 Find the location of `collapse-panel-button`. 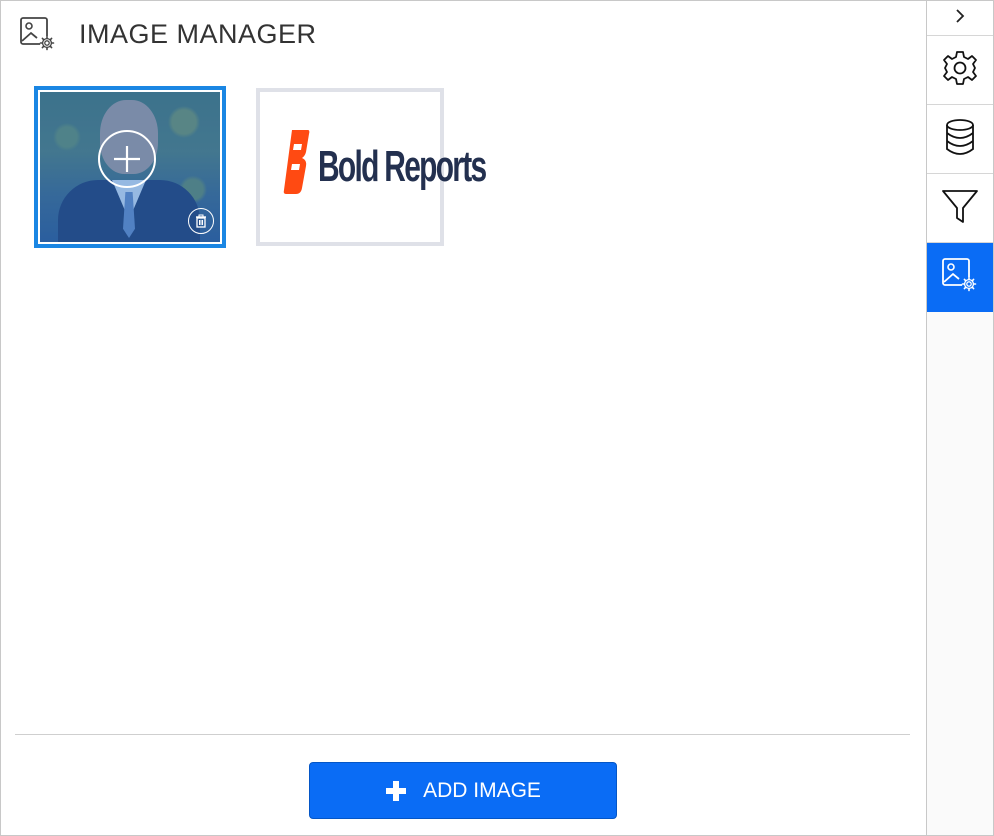

collapse-panel-button is located at coordinates (960, 18).